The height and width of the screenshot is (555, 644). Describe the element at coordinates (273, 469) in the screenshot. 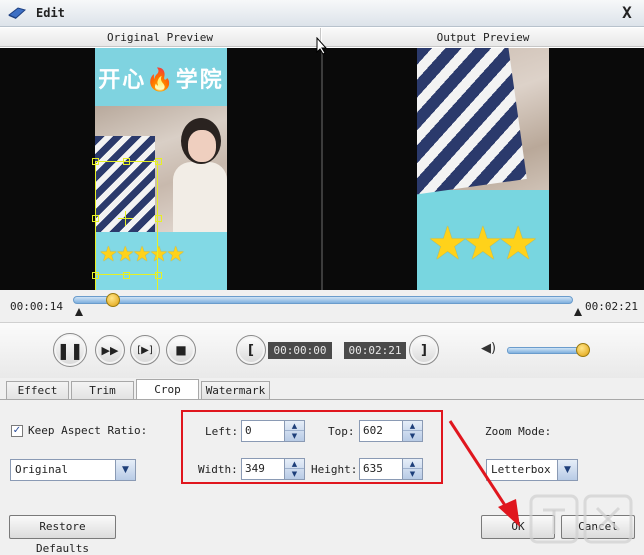

I see `width-spinbox: 349 ▲ ▼` at that location.